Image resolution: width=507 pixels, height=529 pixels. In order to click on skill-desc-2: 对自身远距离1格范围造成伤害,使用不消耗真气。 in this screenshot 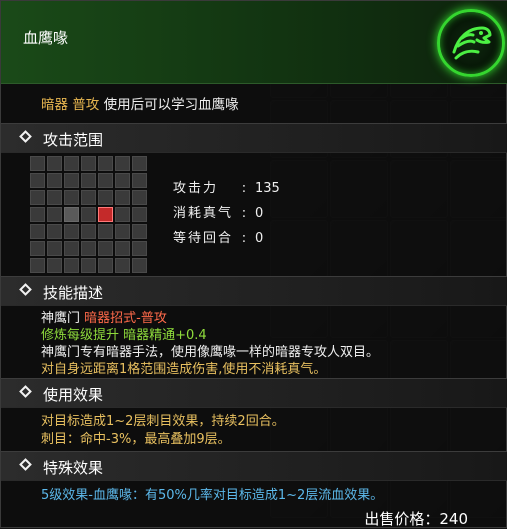, I will do `click(184, 369)`.